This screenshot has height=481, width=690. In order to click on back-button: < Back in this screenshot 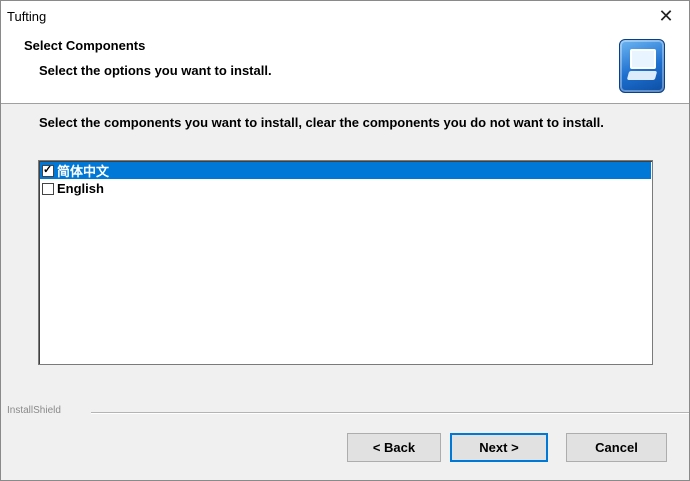, I will do `click(394, 447)`.